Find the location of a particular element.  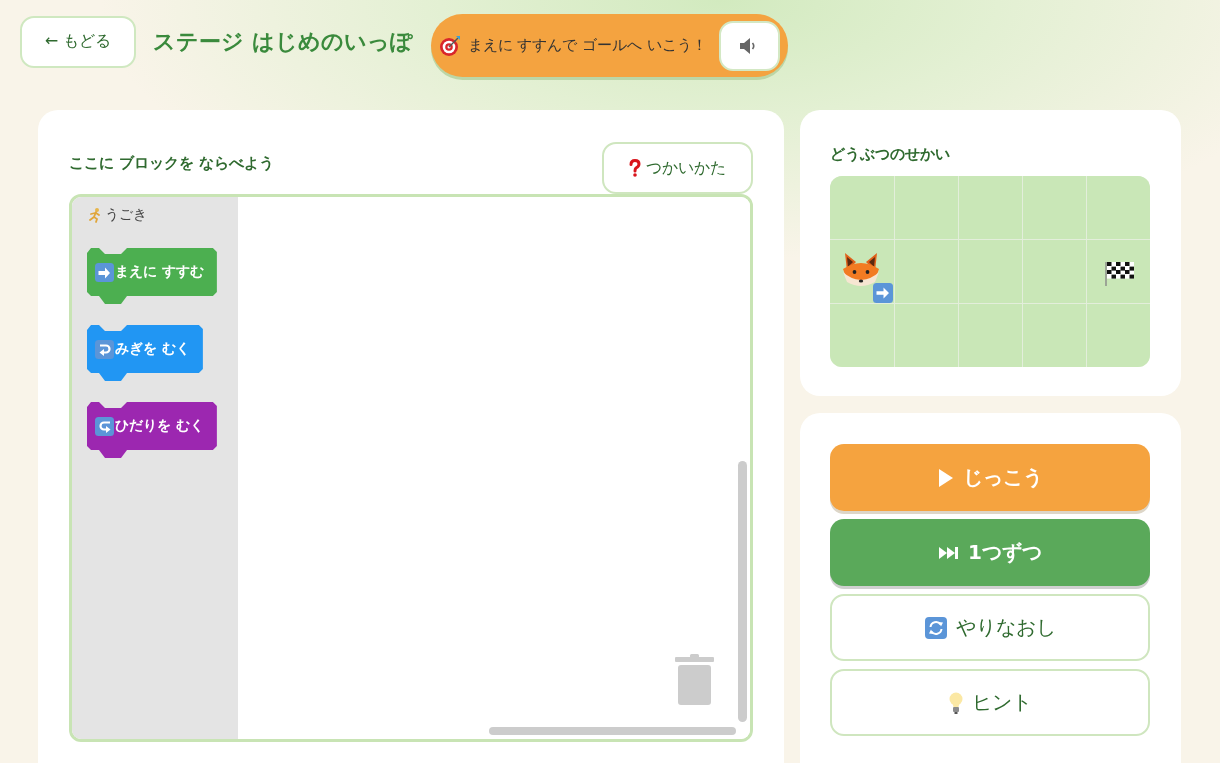

horizontal-scrollbar is located at coordinates (613, 731).